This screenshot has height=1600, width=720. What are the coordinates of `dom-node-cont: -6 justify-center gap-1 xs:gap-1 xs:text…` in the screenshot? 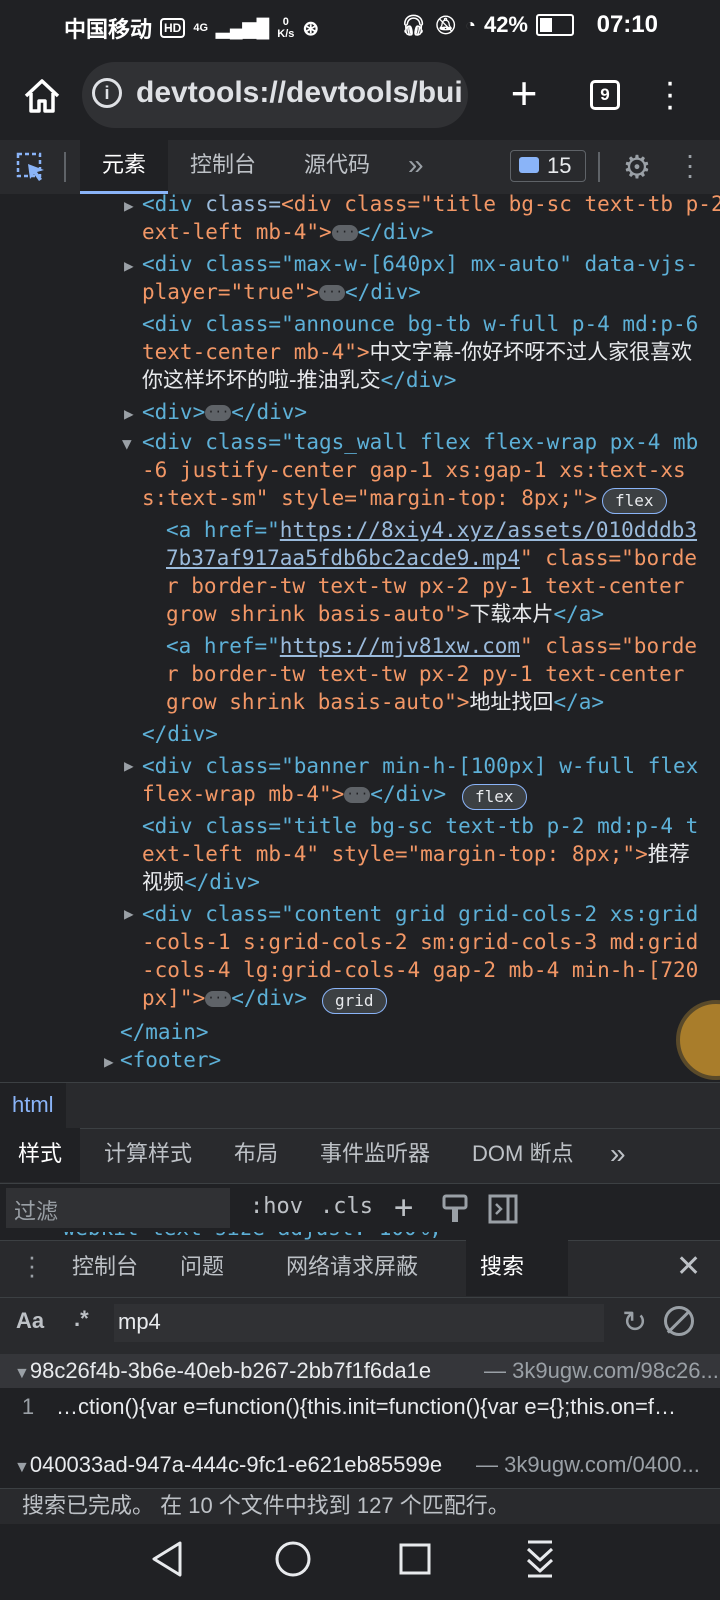 It's located at (414, 470).